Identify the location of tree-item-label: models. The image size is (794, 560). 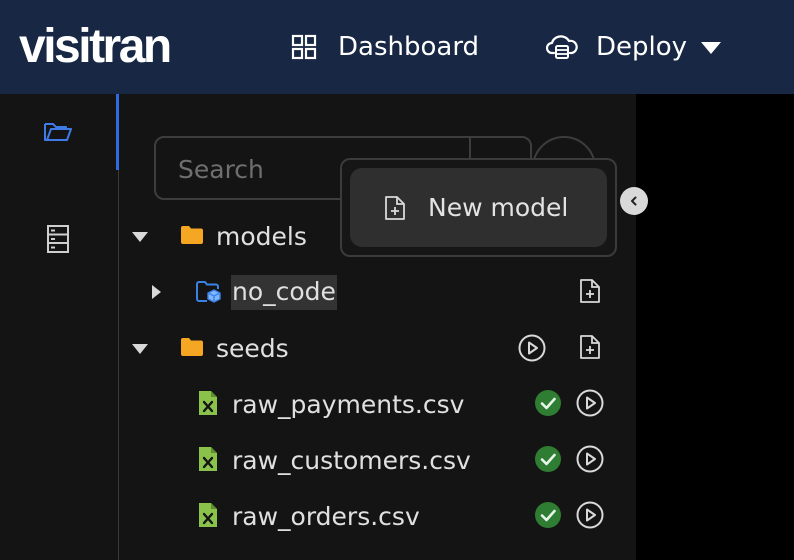
(261, 236).